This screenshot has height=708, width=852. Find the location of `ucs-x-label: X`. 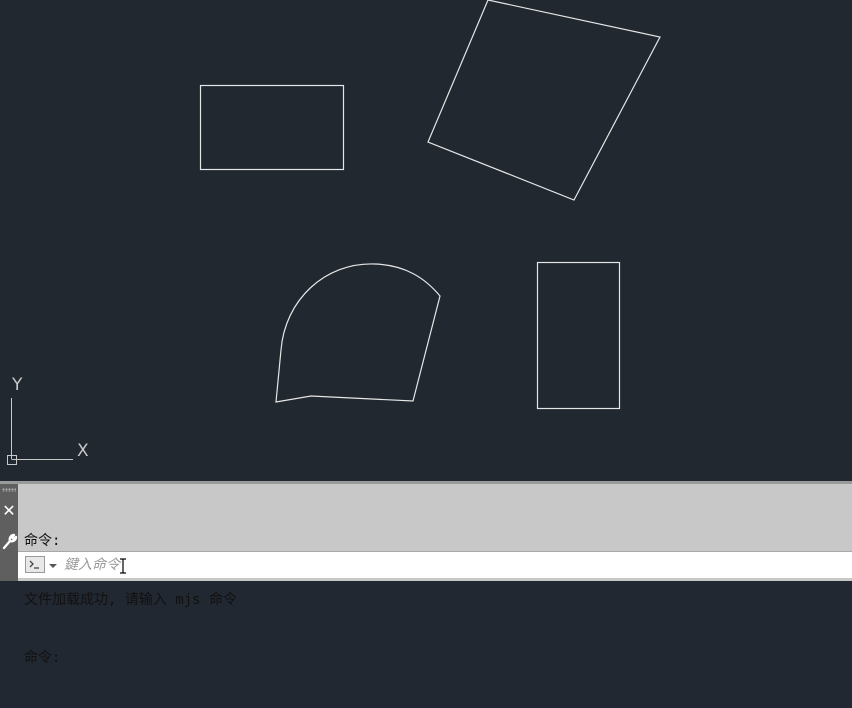

ucs-x-label: X is located at coordinates (83, 451).